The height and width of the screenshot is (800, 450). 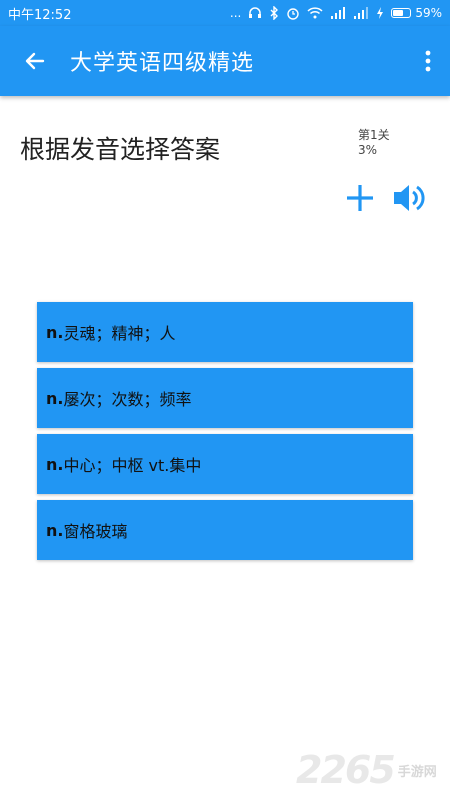 I want to click on bluetooth-icon, so click(x=274, y=13).